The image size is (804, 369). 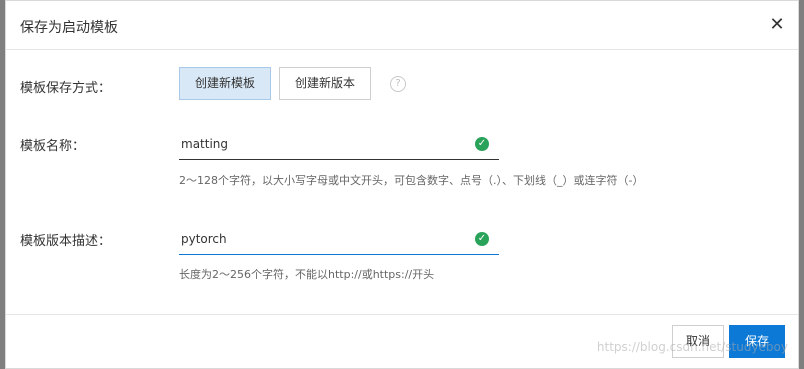 I want to click on watermark: https://blog.csdn.net/studyeboy, so click(x=692, y=347).